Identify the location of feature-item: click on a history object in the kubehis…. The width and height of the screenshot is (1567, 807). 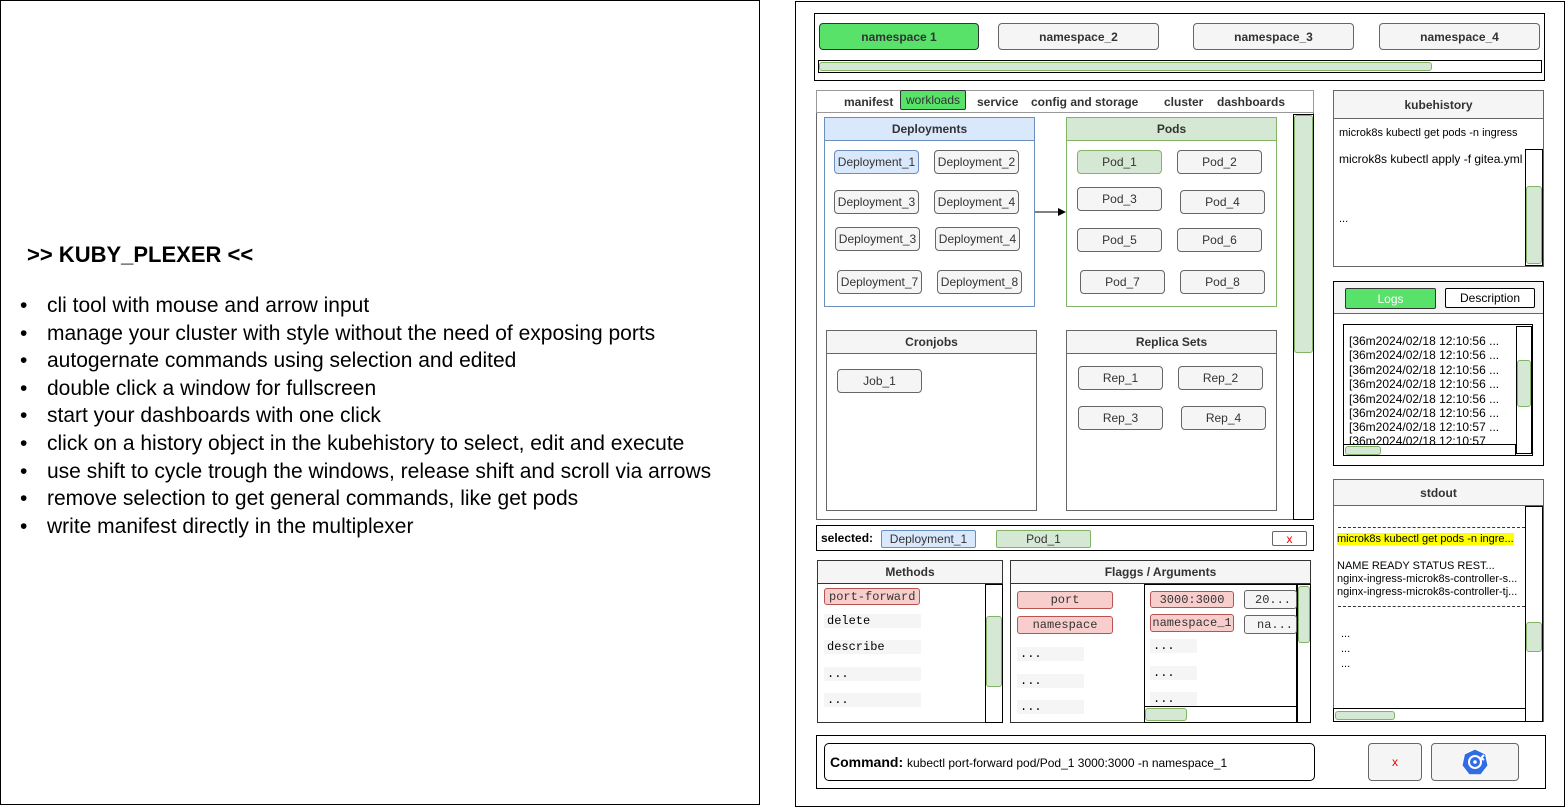
(387, 444).